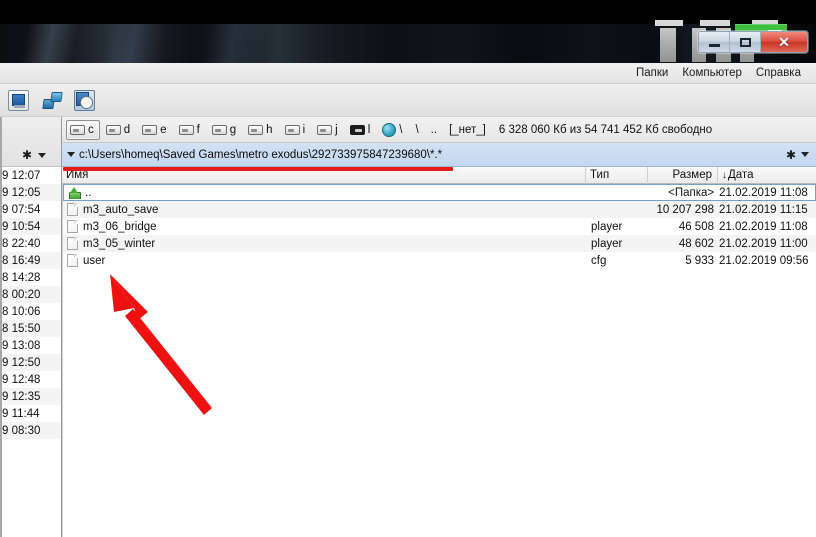 The image size is (816, 537). What do you see at coordinates (325, 260) in the screenshot?
I see `file-name-cell: user` at bounding box center [325, 260].